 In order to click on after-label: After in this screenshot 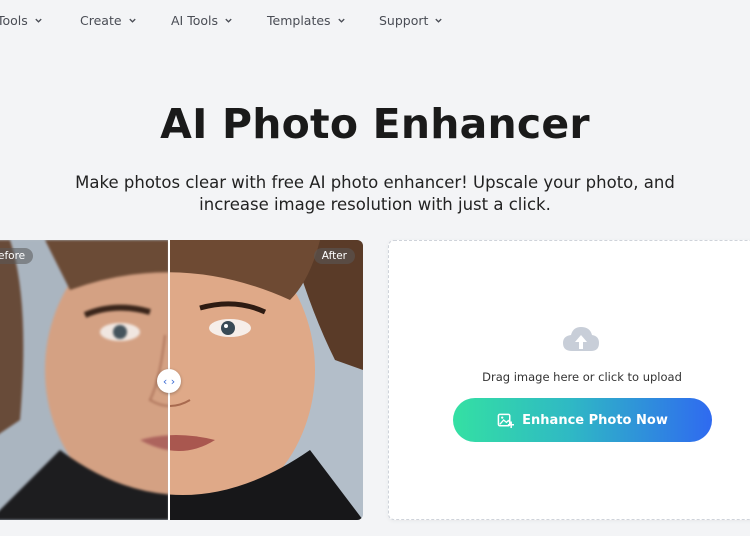, I will do `click(334, 256)`.